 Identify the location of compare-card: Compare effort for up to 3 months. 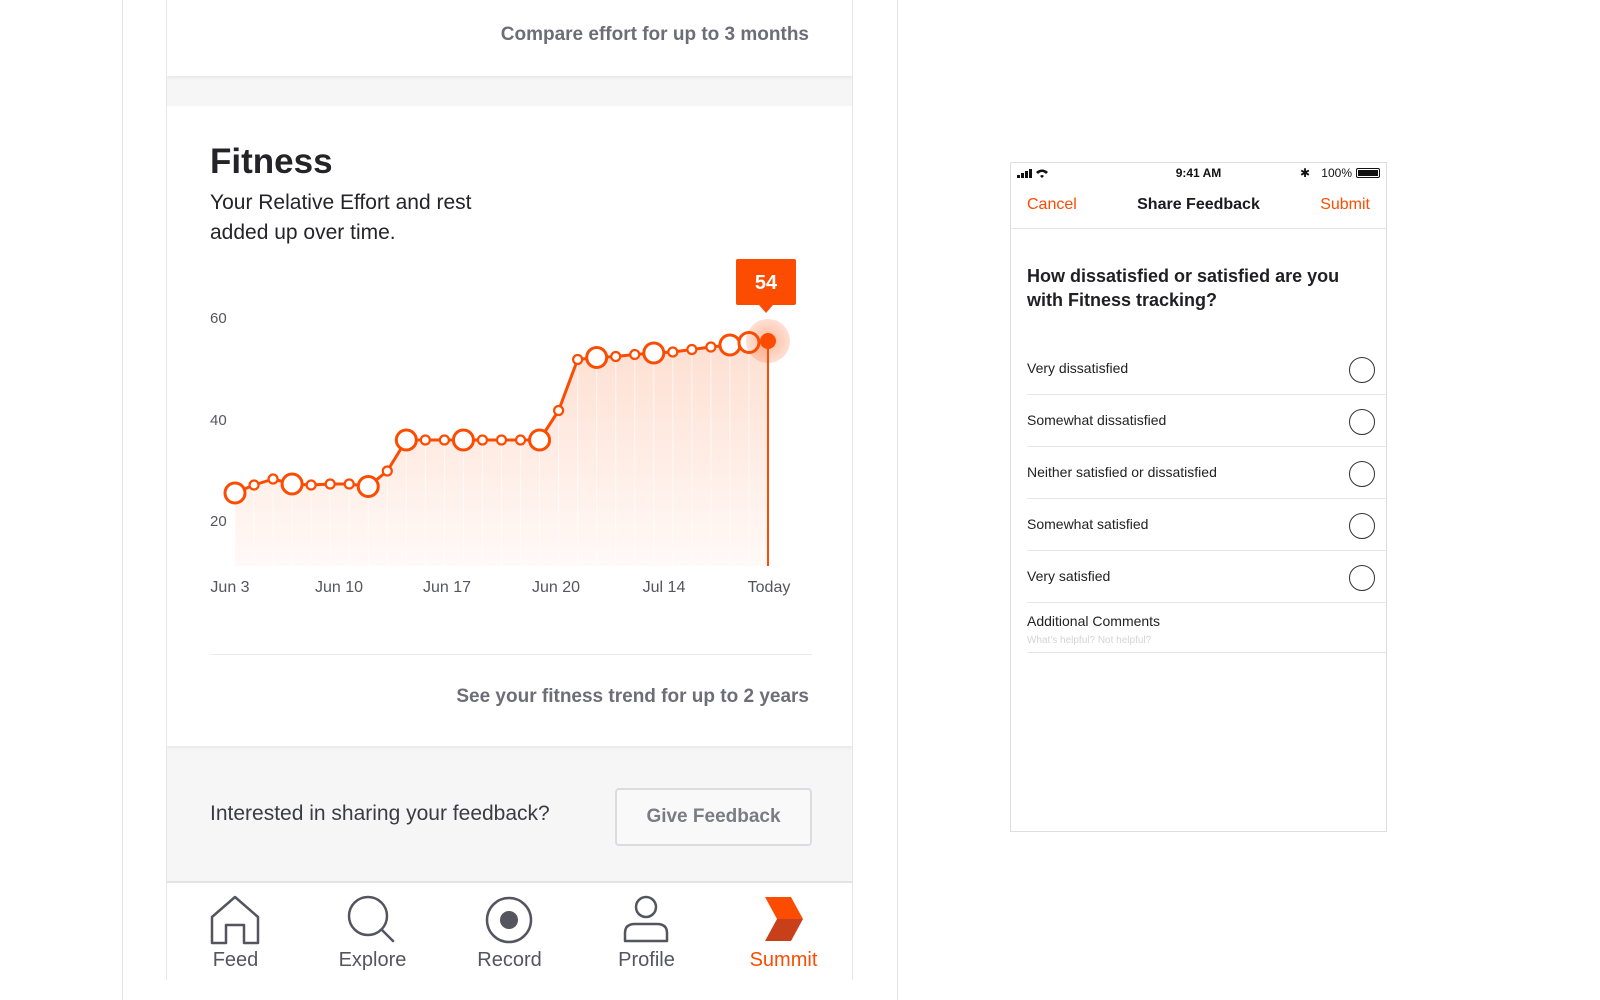
(509, 38).